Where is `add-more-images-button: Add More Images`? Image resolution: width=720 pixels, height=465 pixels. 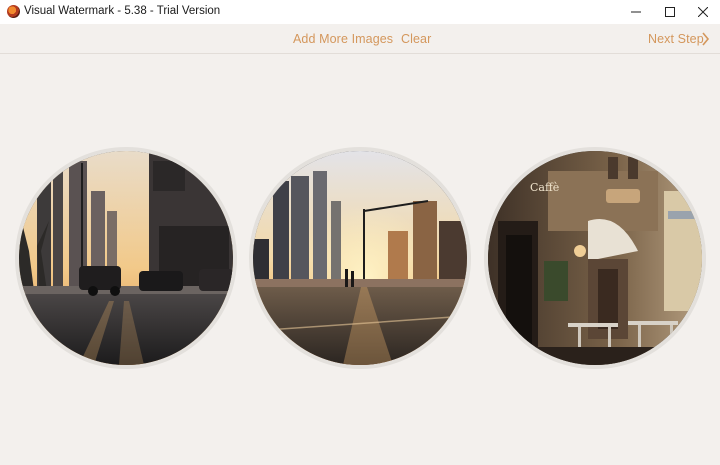
add-more-images-button: Add More Images is located at coordinates (343, 39).